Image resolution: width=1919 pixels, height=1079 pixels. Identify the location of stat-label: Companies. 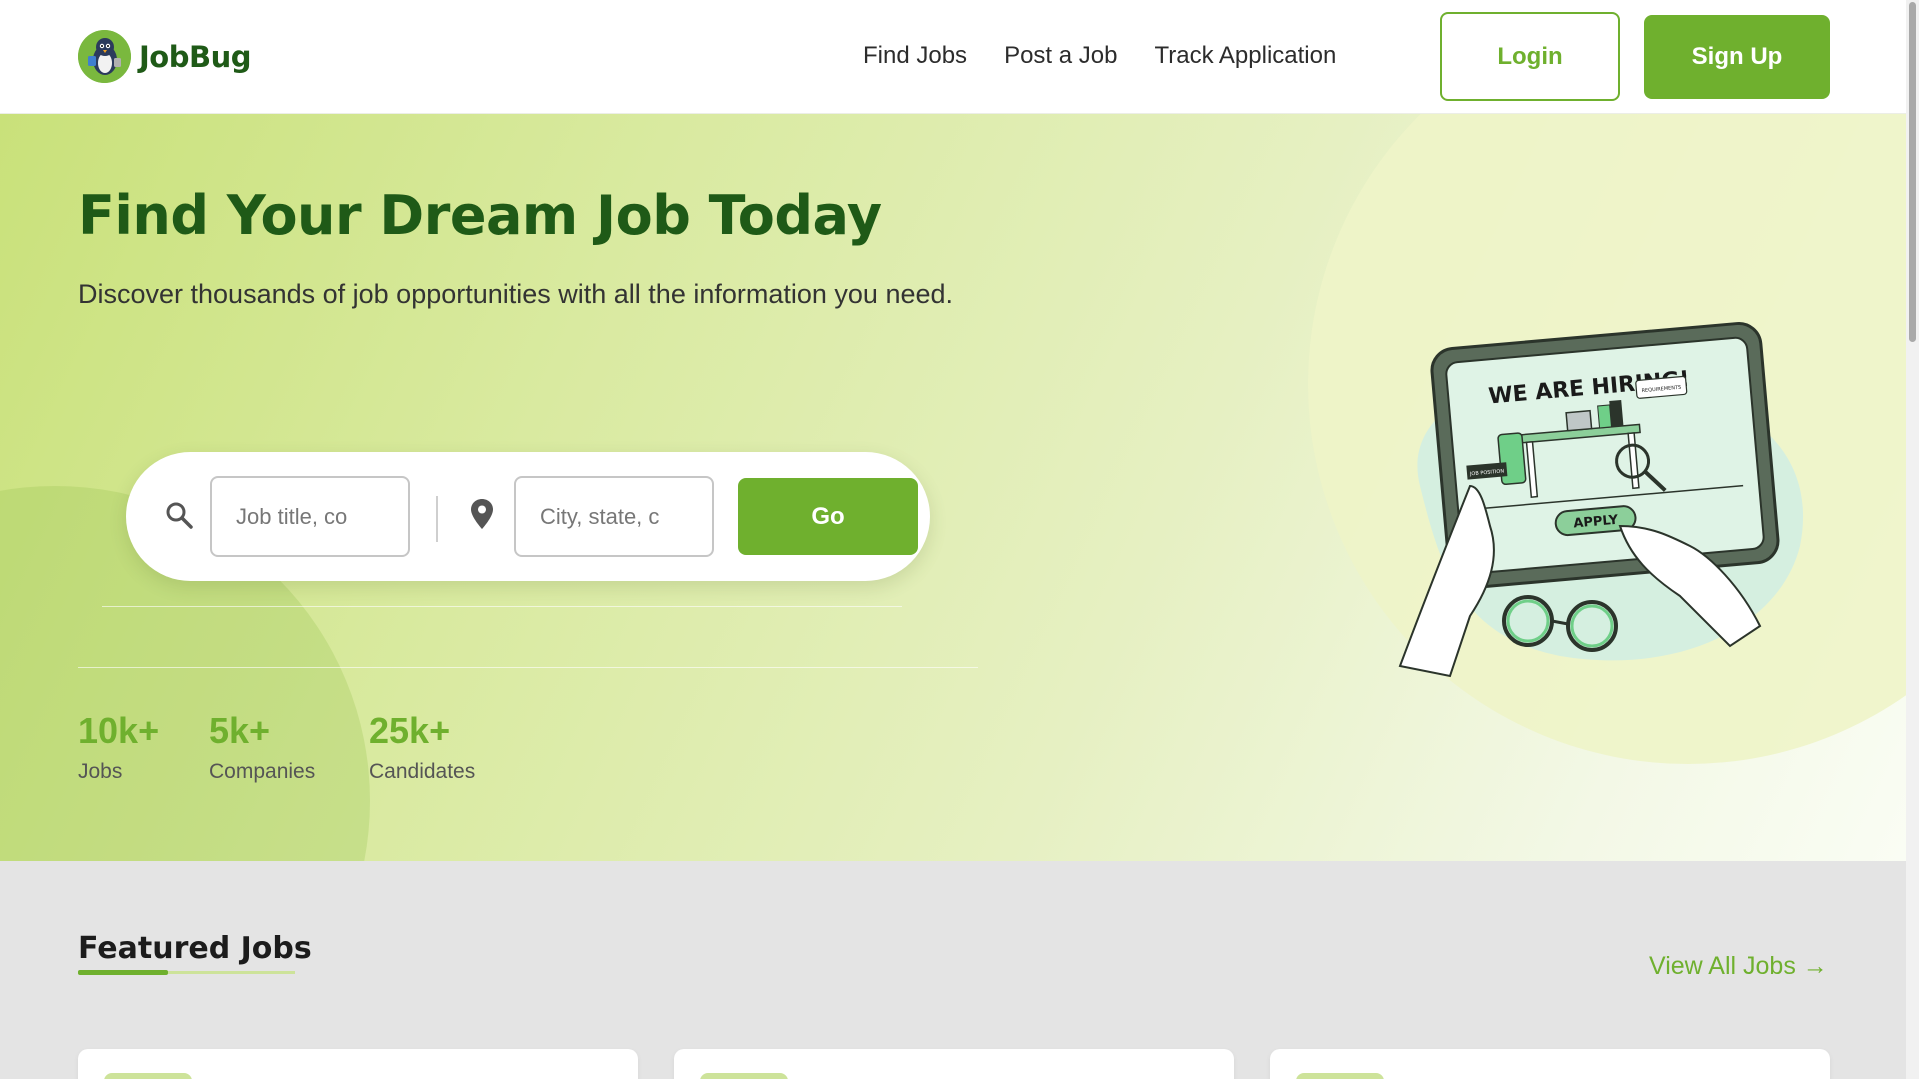
(262, 771).